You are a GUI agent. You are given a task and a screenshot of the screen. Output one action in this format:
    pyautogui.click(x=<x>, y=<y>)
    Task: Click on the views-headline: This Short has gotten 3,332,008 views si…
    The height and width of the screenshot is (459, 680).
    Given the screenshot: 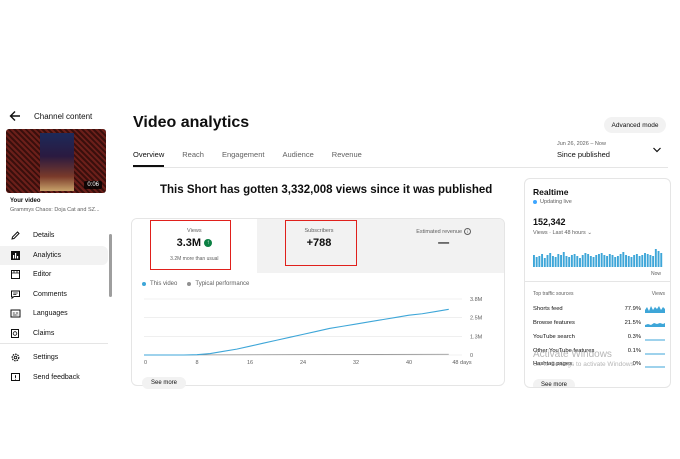 What is the action you would take?
    pyautogui.click(x=326, y=190)
    